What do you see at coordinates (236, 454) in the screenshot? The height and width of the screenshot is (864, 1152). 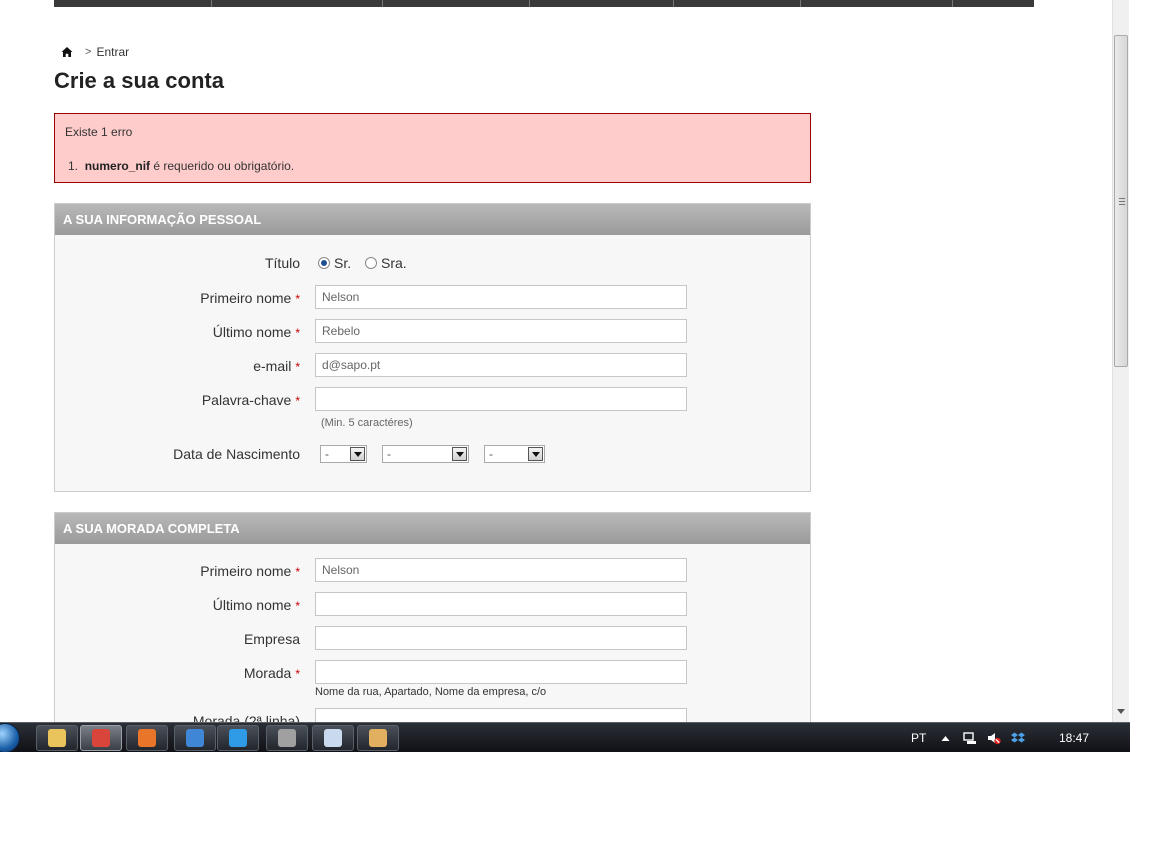 I see `birth-date-label: Data de Nascimento` at bounding box center [236, 454].